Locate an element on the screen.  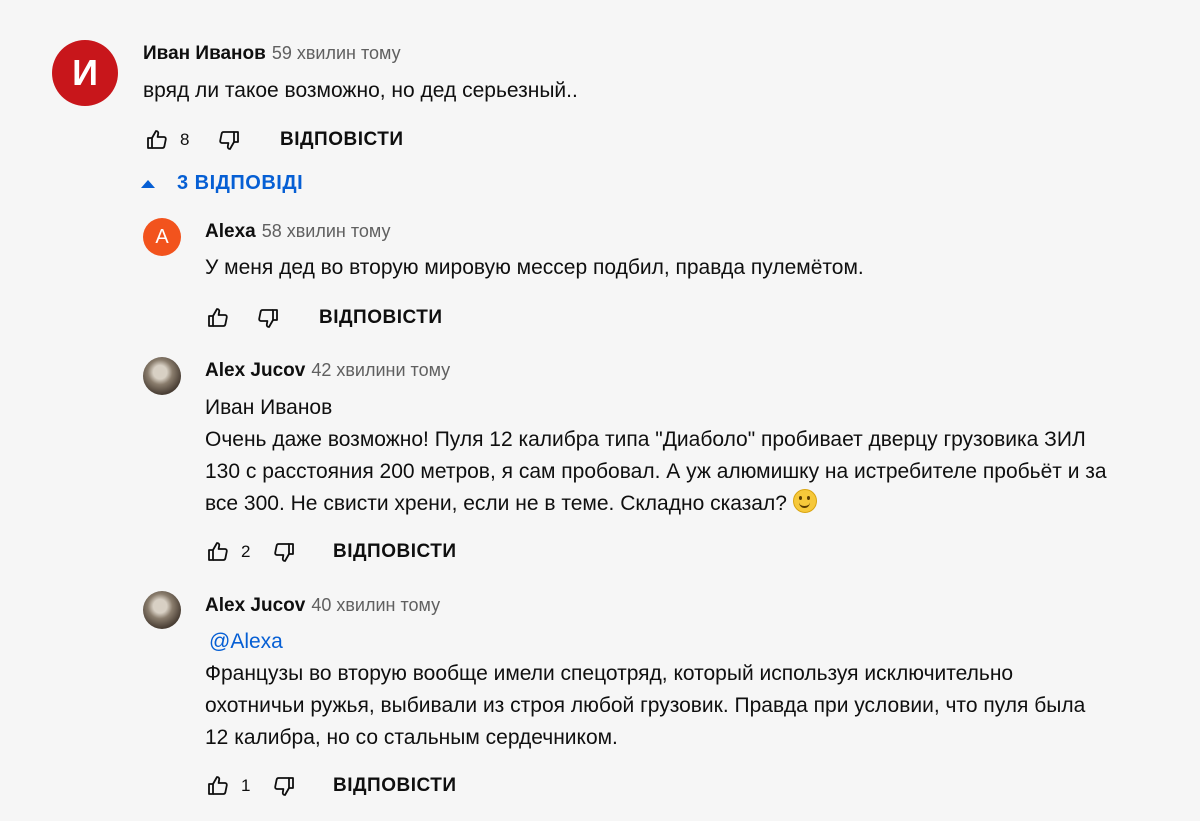
reply-time: 42 хвилини тому is located at coordinates (380, 370).